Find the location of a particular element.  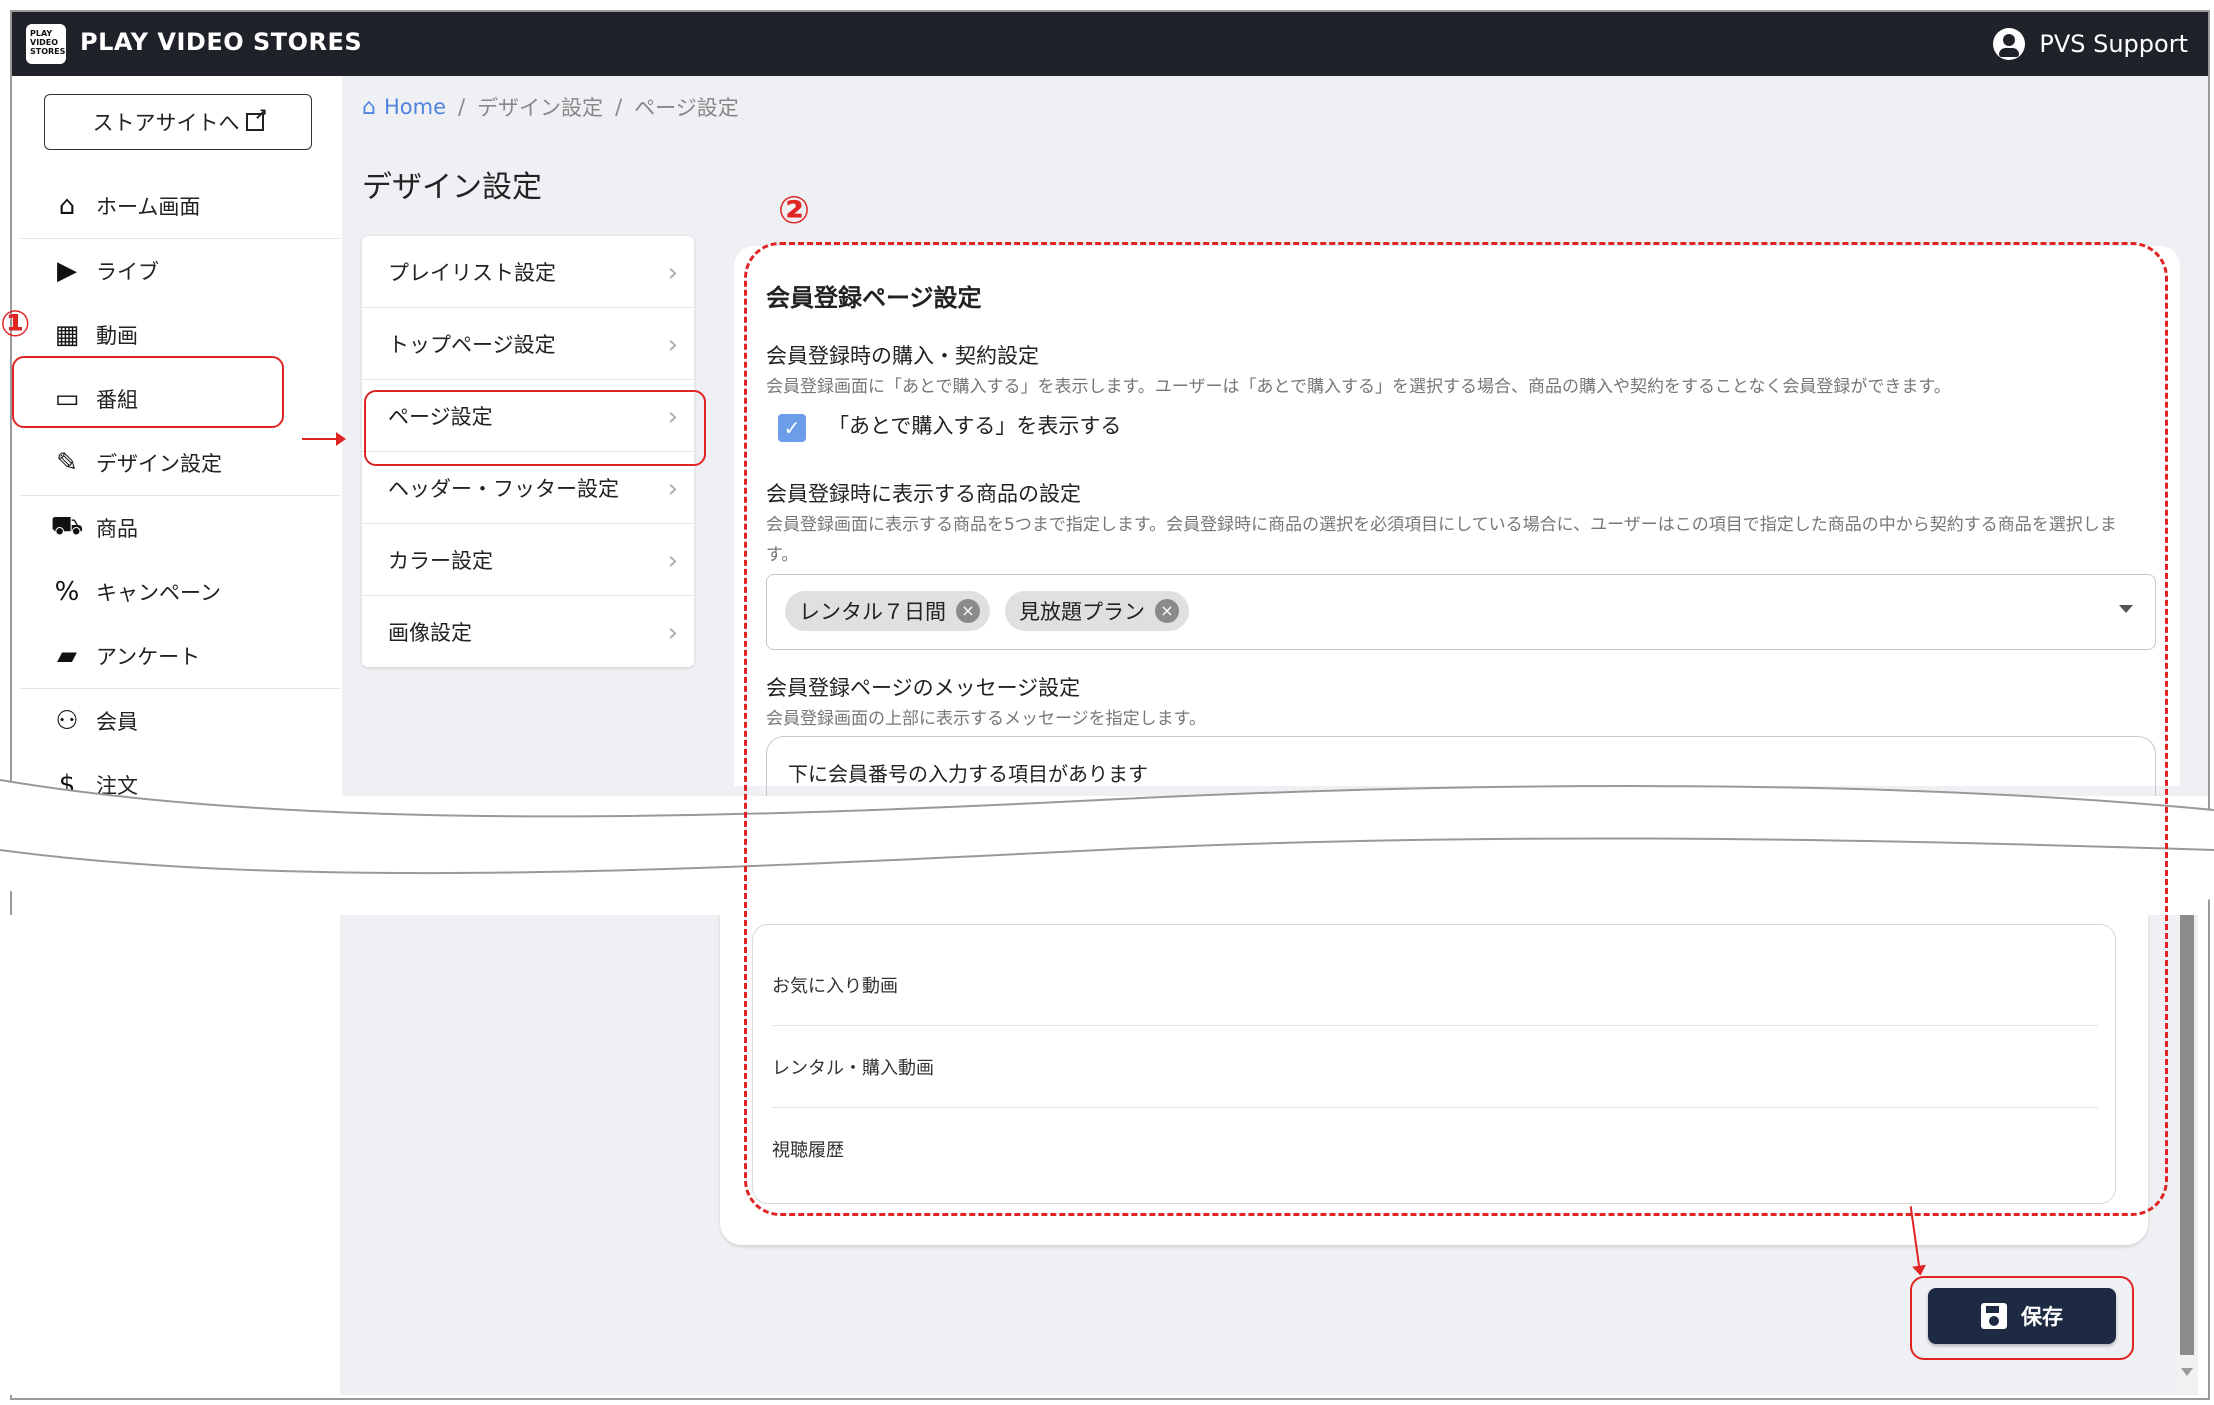

breadcrumb: ⌂ Home / デザイン設定 / ページ設定 is located at coordinates (550, 107).